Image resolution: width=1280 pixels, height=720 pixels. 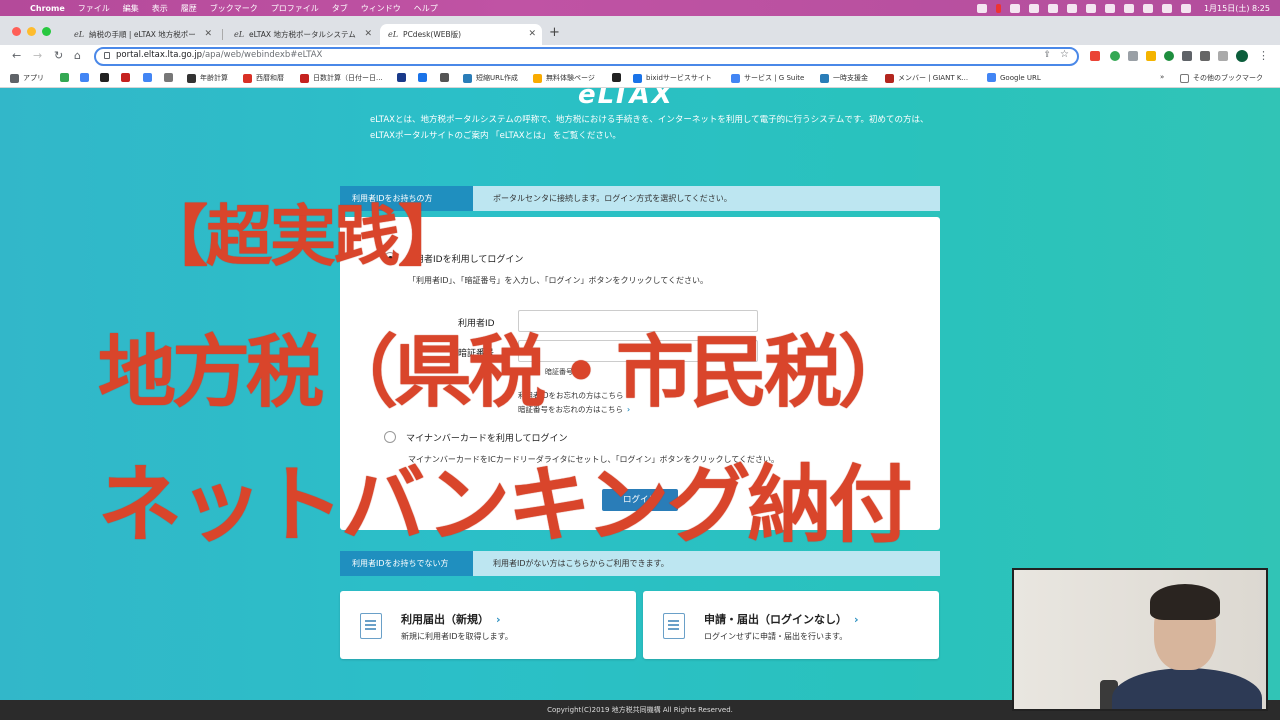 I want to click on chevron-right-icon: ›, so click(x=498, y=619).